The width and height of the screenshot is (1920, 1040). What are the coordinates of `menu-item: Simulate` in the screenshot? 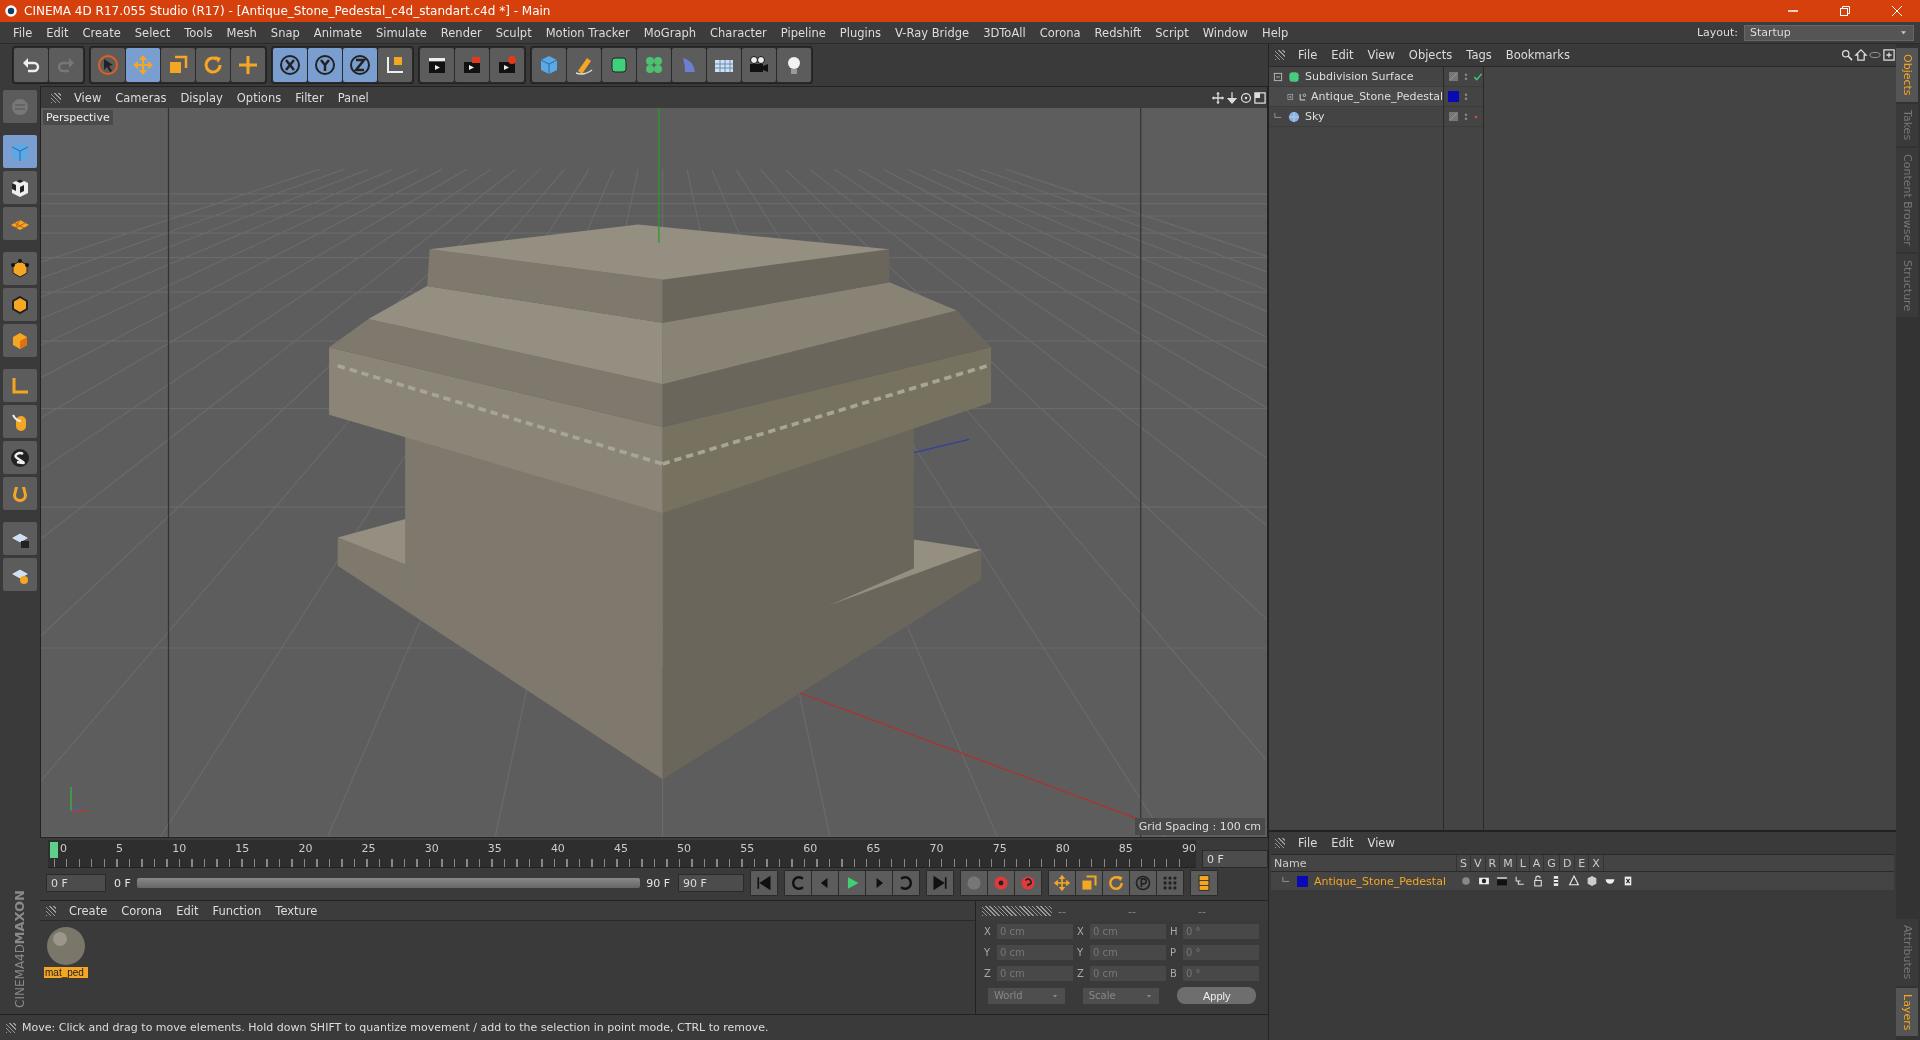 It's located at (401, 32).